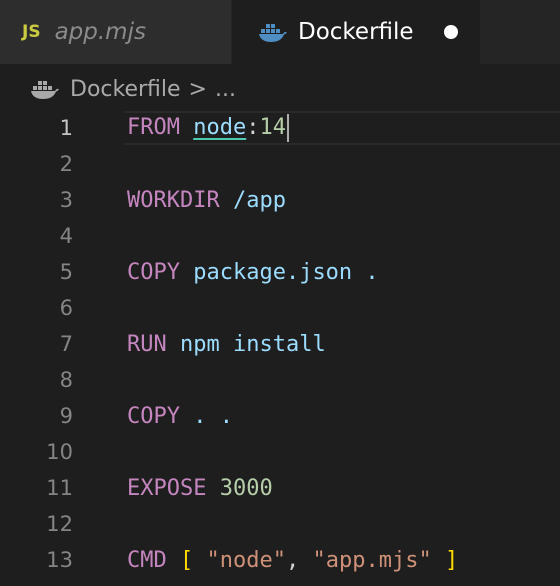  I want to click on line-source: COPY . ., so click(180, 416).